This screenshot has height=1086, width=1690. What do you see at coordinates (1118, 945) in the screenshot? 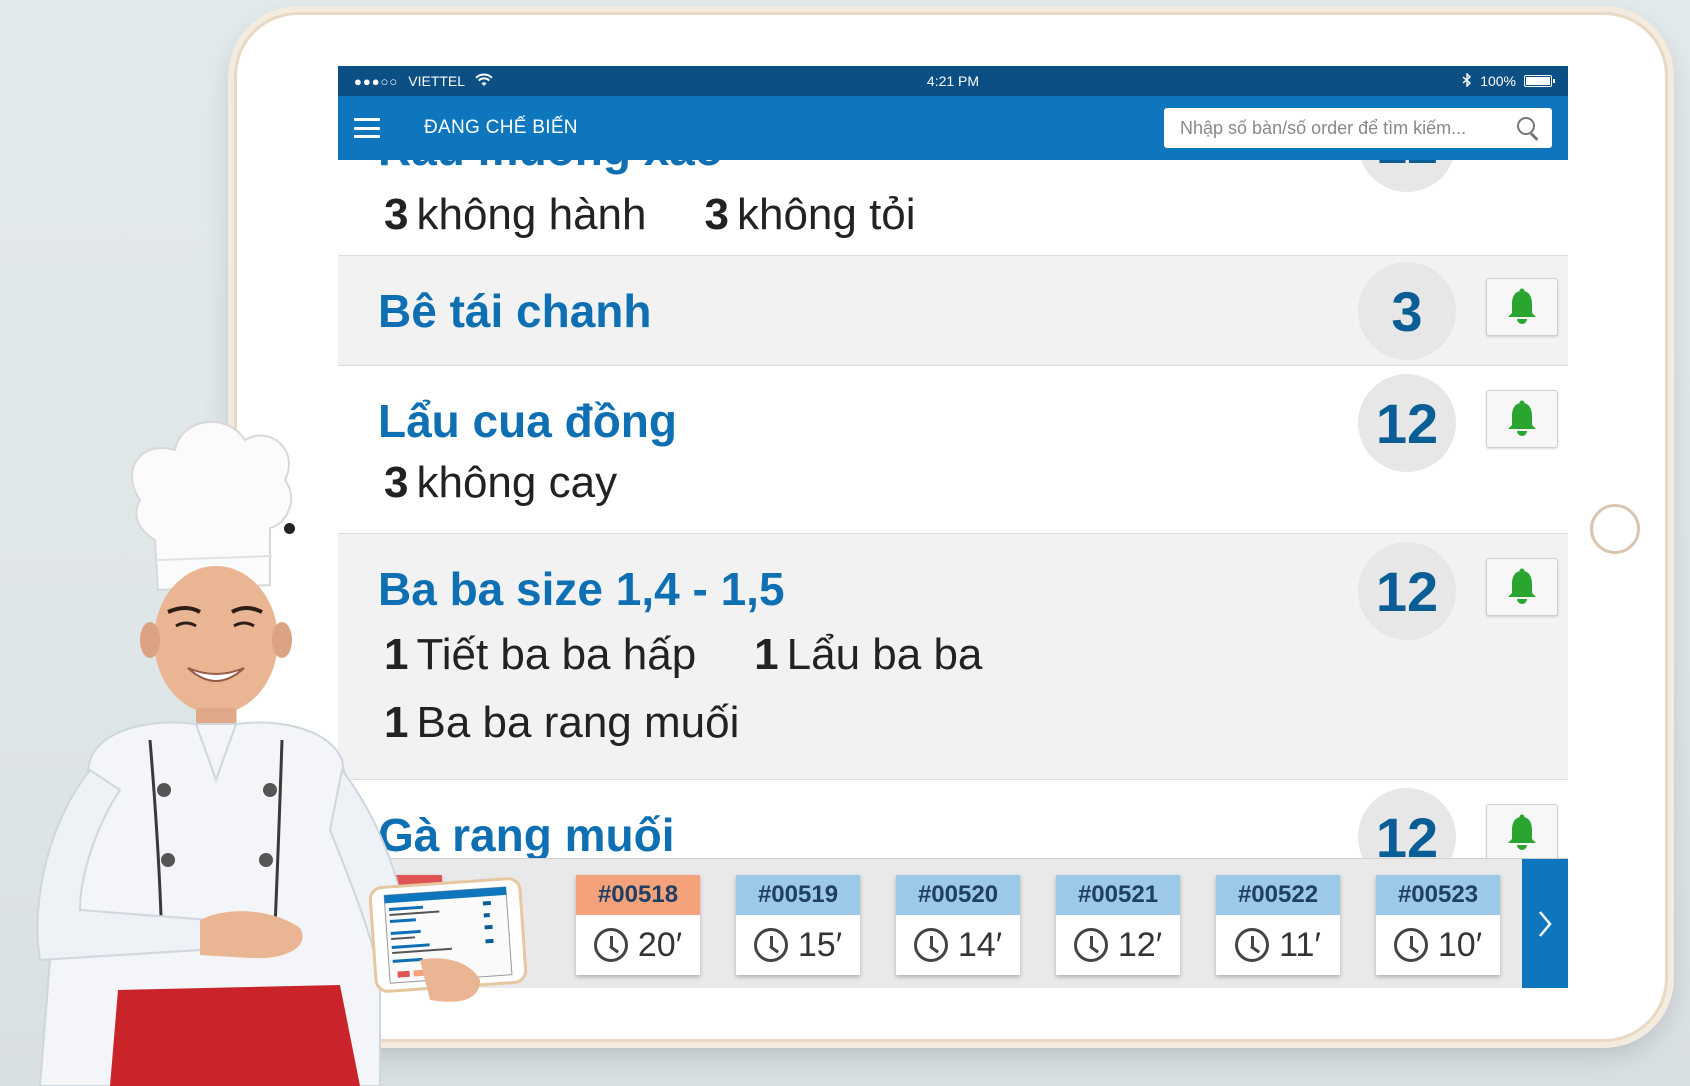
I see `order-elapsed: 12′` at bounding box center [1118, 945].